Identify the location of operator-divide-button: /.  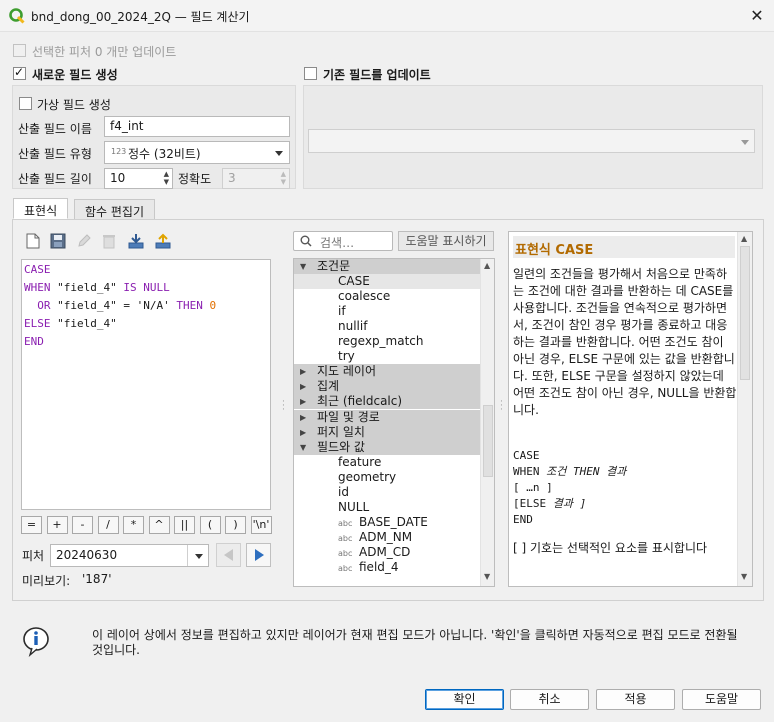
(108, 525).